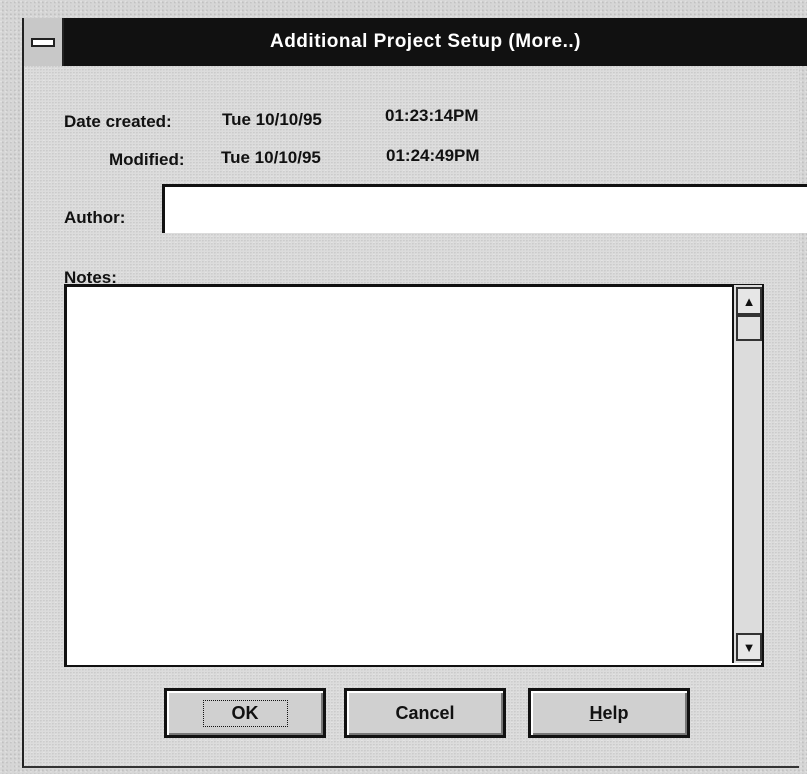 This screenshot has height=774, width=807. I want to click on ok-button: OK, so click(245, 713).